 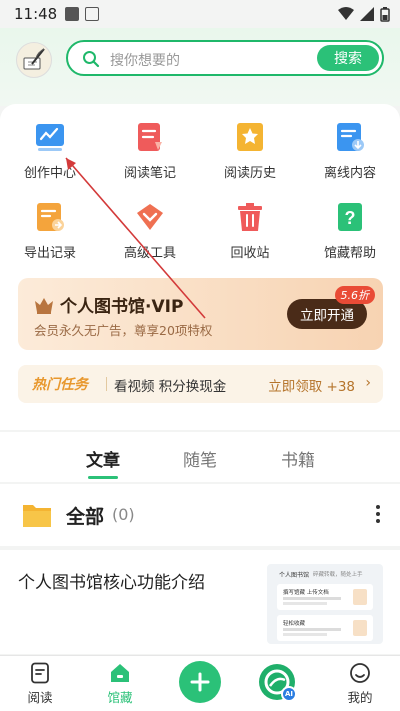 I want to click on grid-item-library-help: ? 馆藏帮助, so click(x=350, y=238).